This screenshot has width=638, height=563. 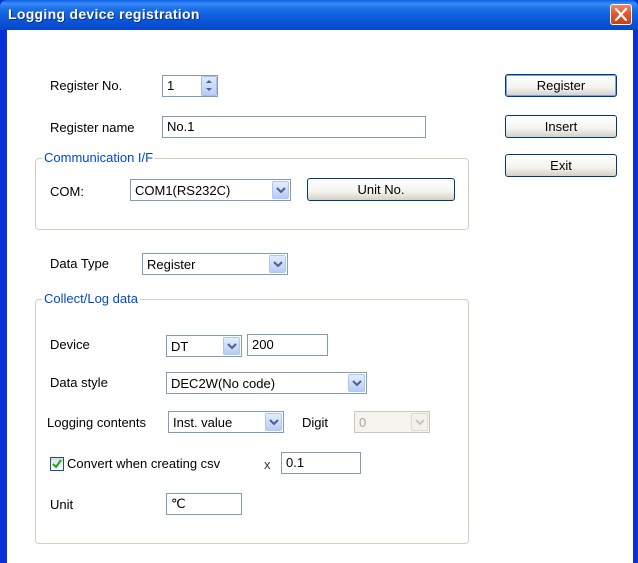 I want to click on logging-contents-value: Inst. value, so click(x=203, y=422).